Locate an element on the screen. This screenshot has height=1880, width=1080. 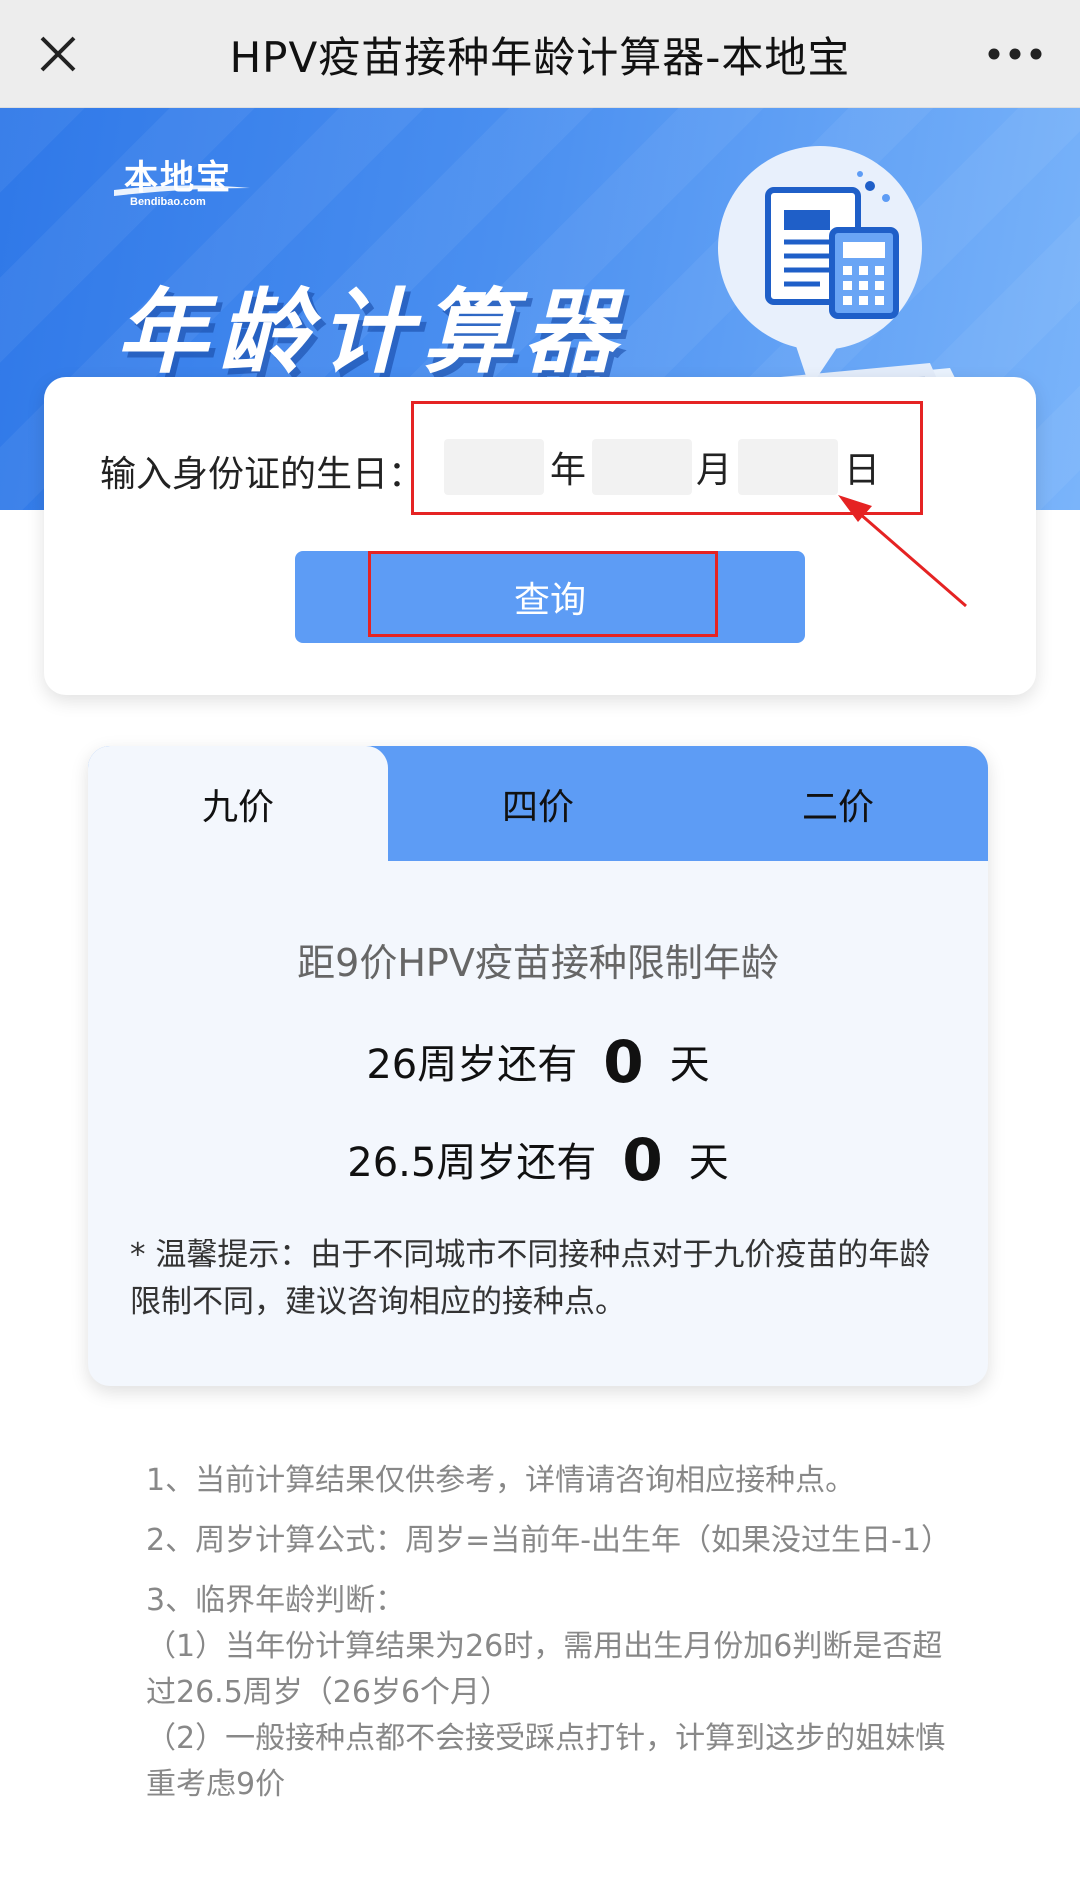
close-icon is located at coordinates (58, 54).